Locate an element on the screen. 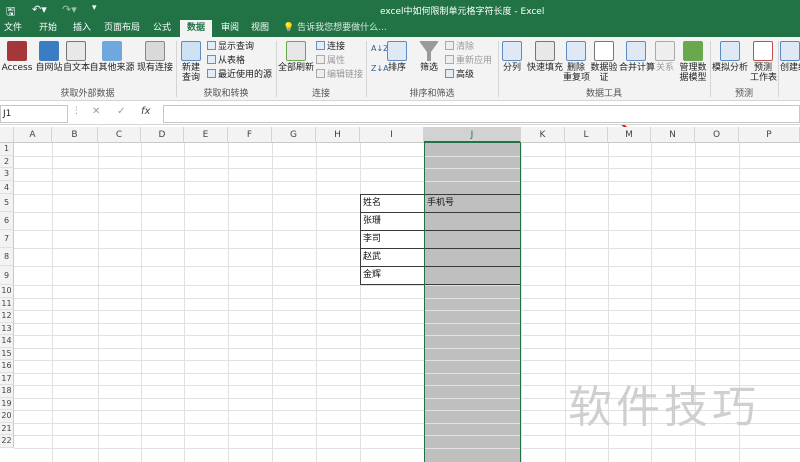  tab-data: 数据 is located at coordinates (196, 28).